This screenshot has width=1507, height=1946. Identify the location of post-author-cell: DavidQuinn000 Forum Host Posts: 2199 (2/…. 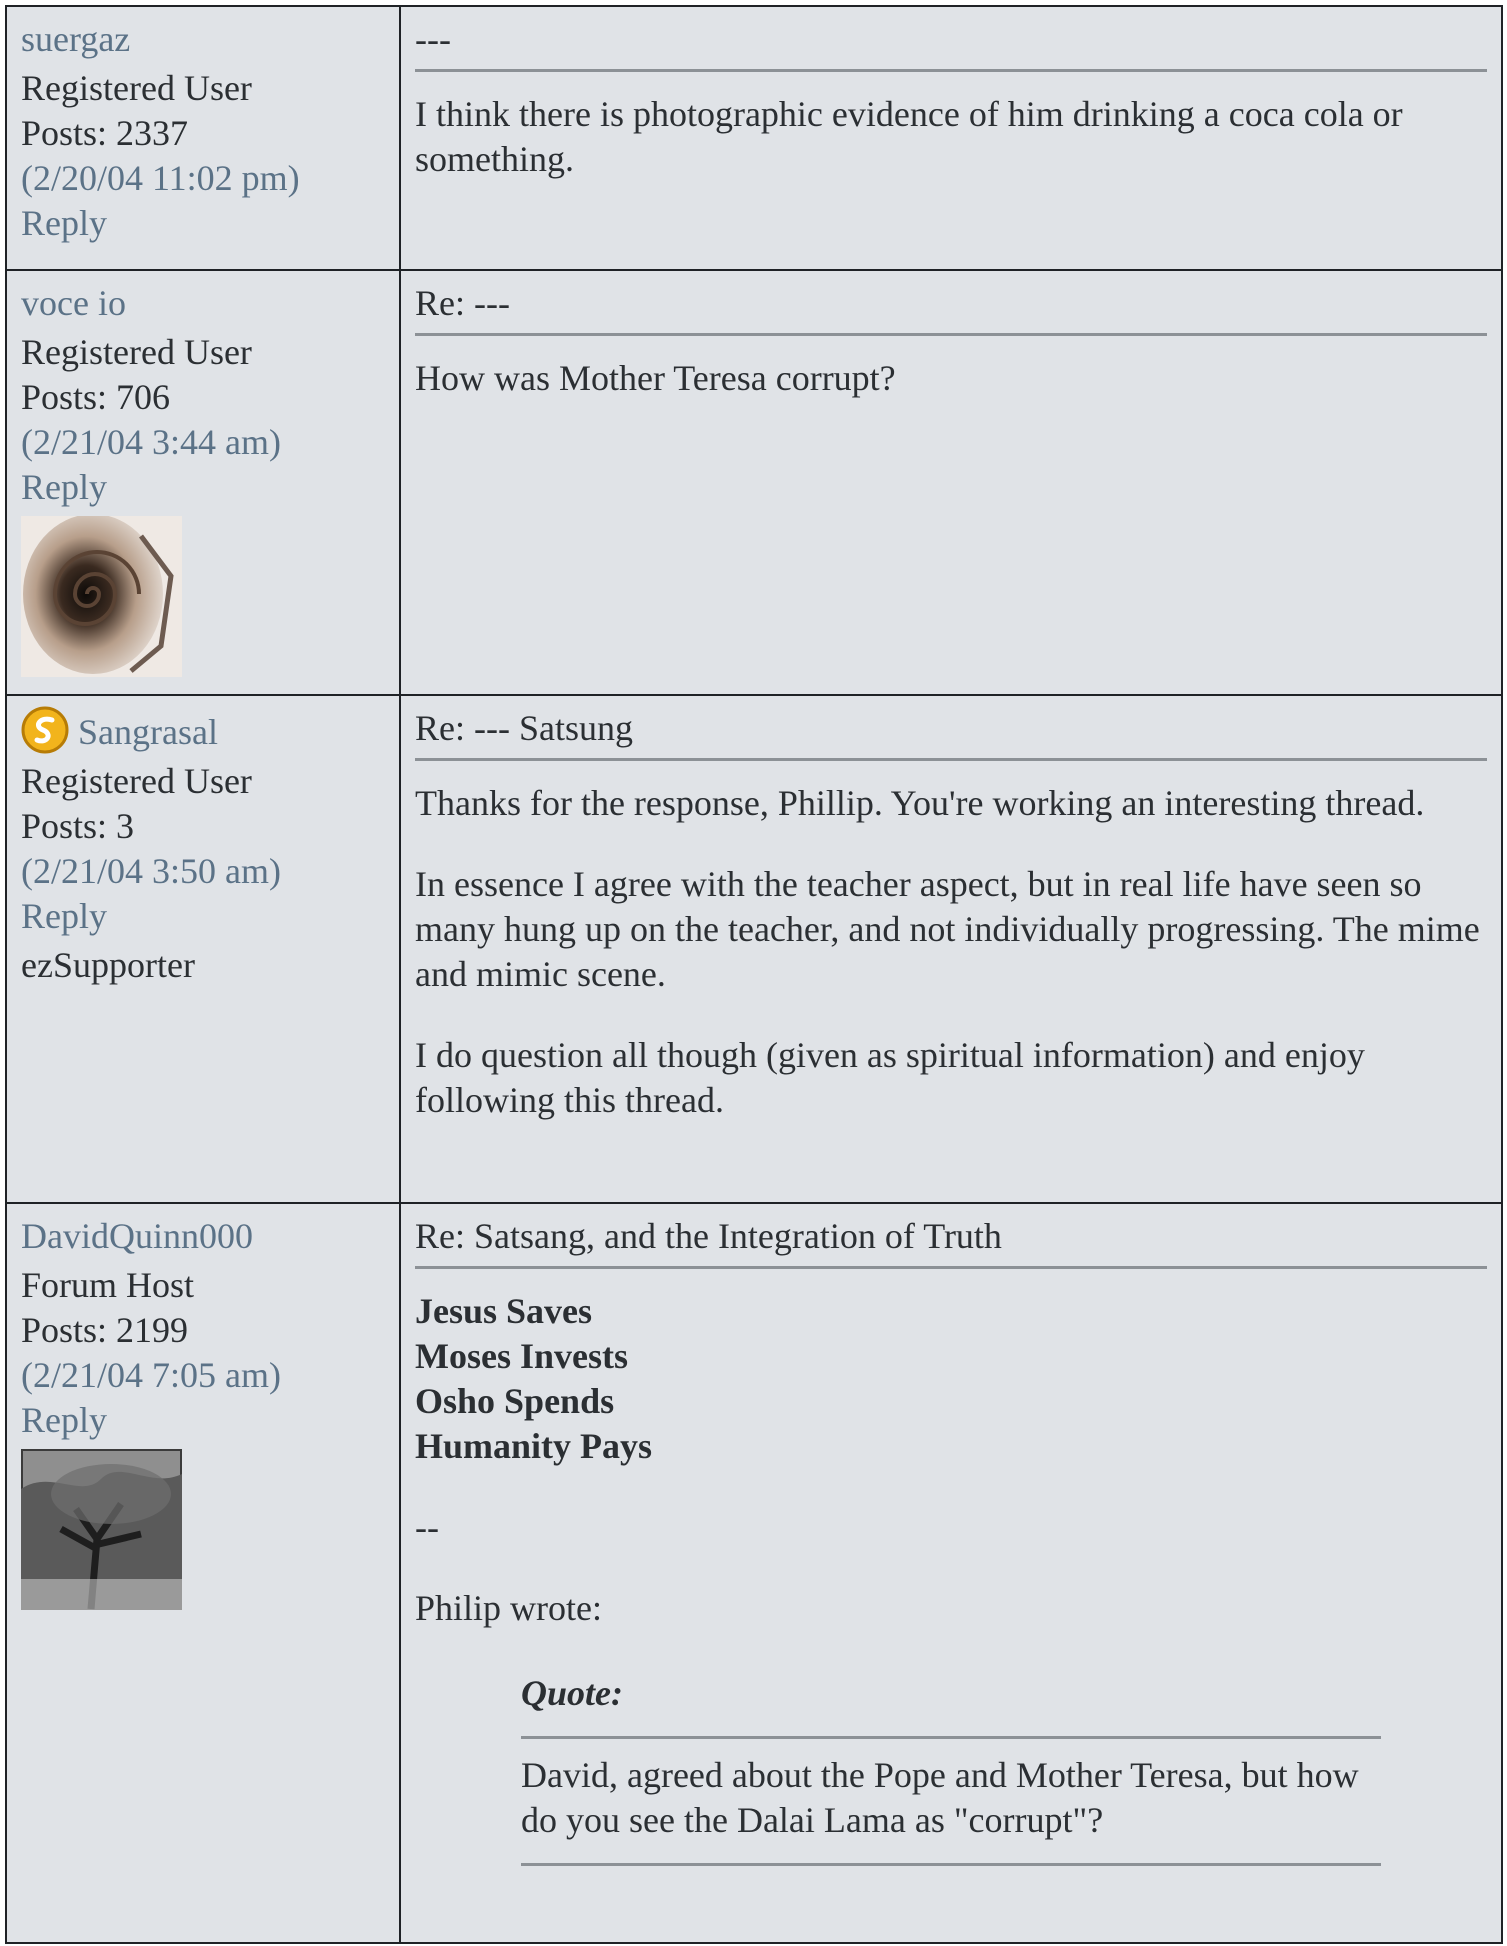
(203, 1573).